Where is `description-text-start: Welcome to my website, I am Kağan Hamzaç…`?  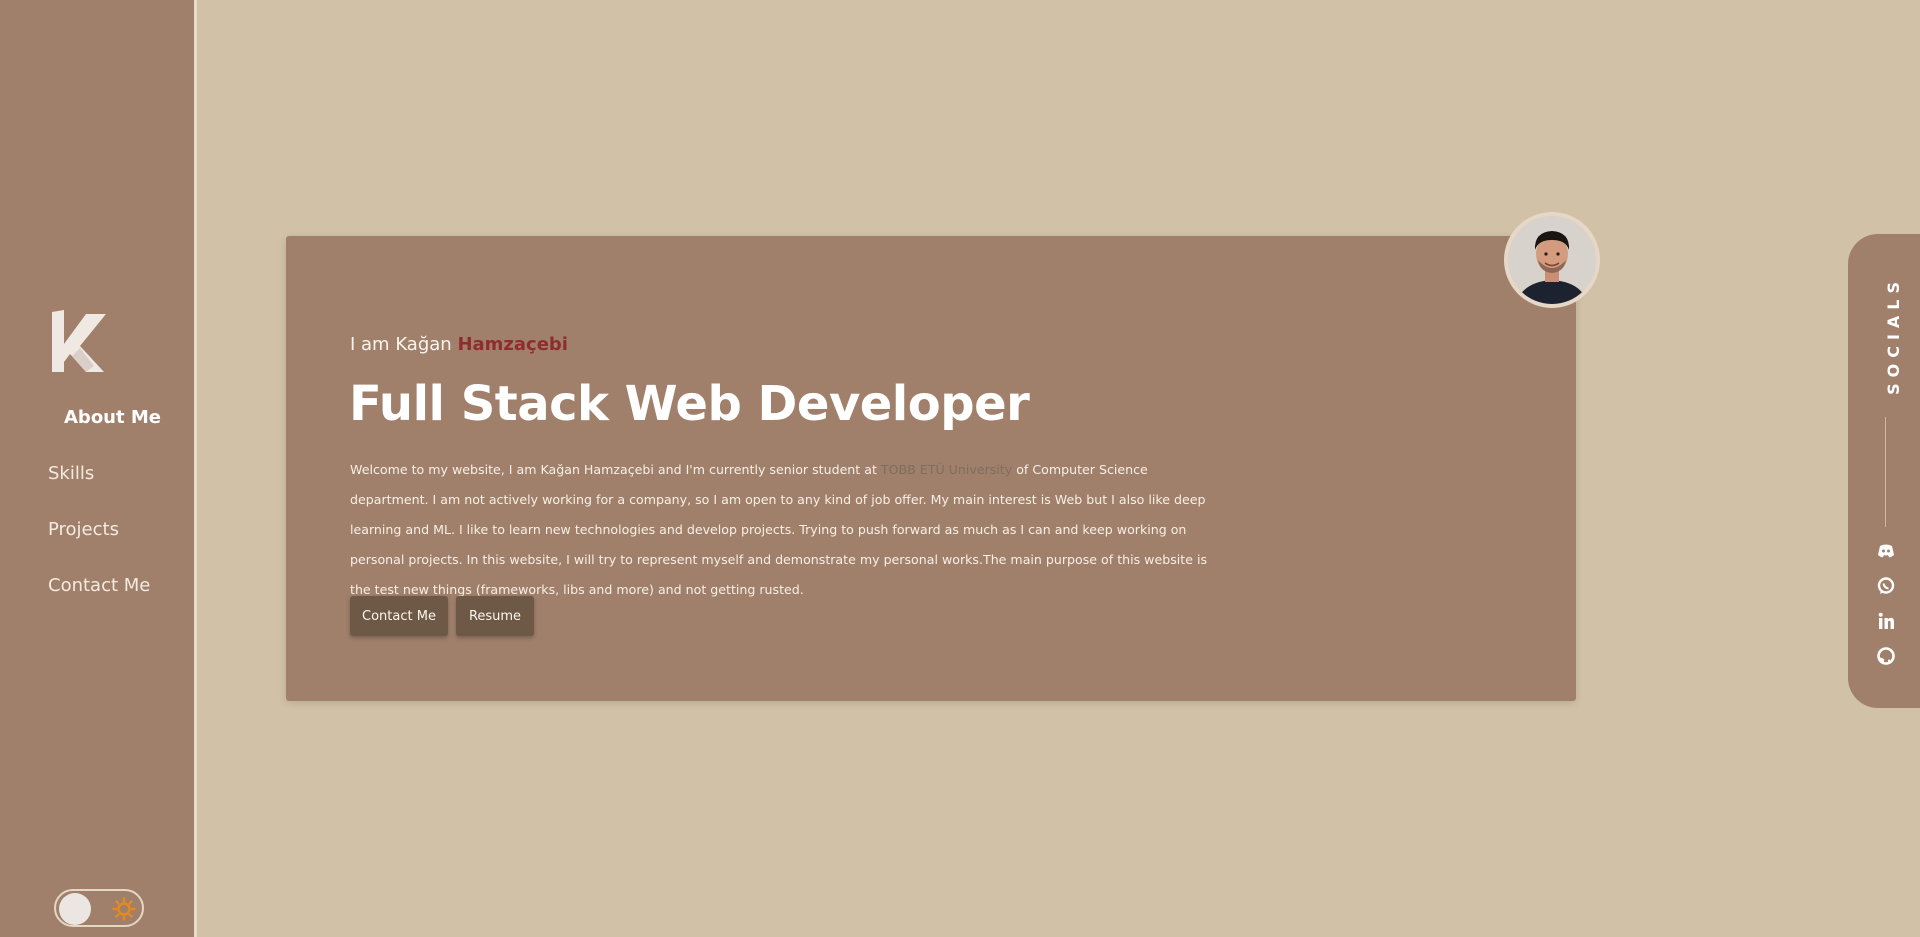
description-text-start: Welcome to my website, I am Kağan Hamzaç… is located at coordinates (615, 469).